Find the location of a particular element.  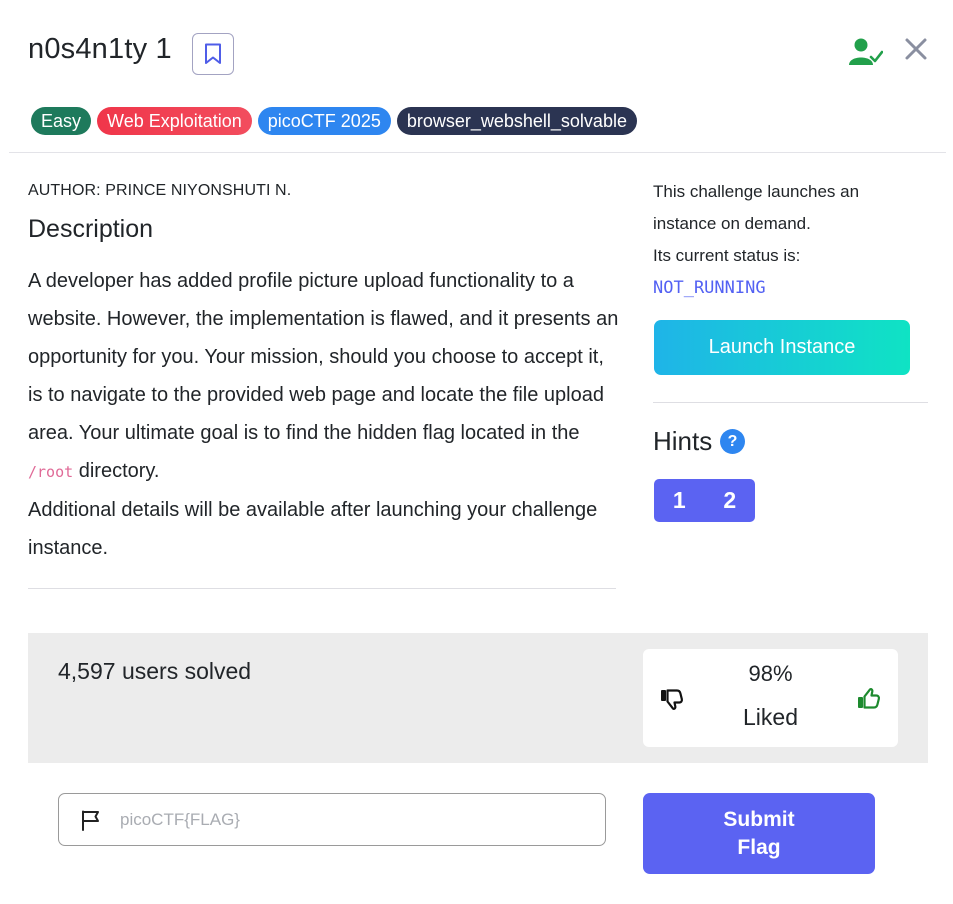

hint-button-1: 1 is located at coordinates (679, 500).